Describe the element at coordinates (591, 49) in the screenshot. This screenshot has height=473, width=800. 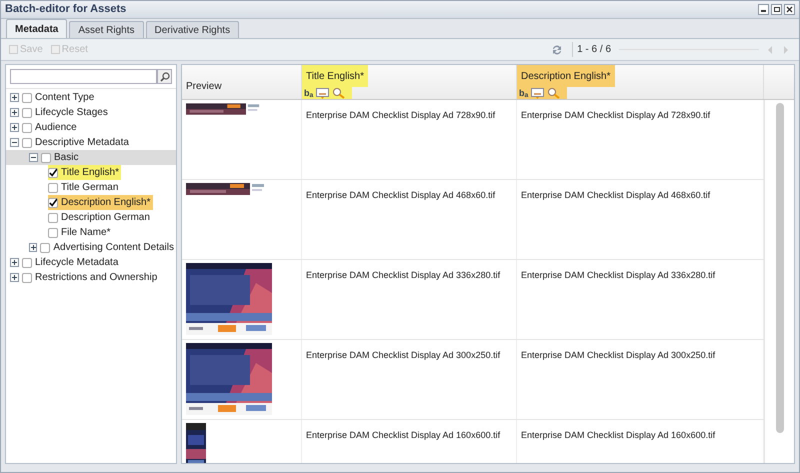
I see `paging-text: 1 - 6 / 6` at that location.